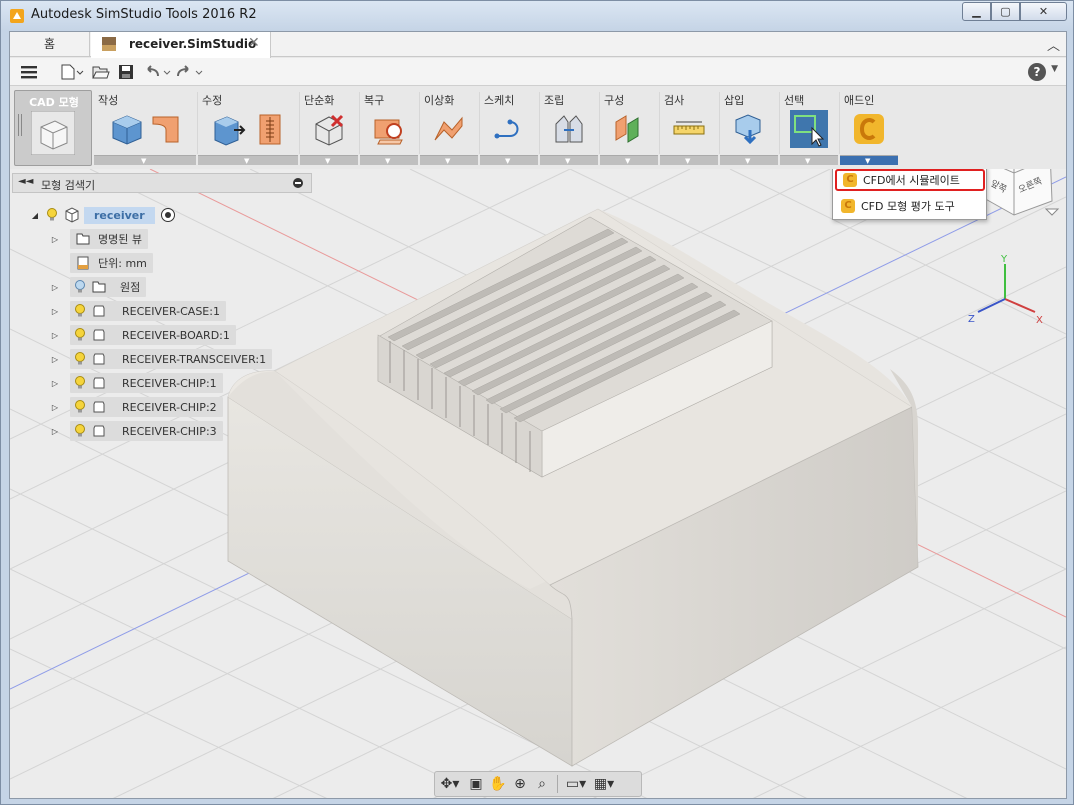 This screenshot has height=805, width=1074. I want to click on pan-button: ✋, so click(498, 784).